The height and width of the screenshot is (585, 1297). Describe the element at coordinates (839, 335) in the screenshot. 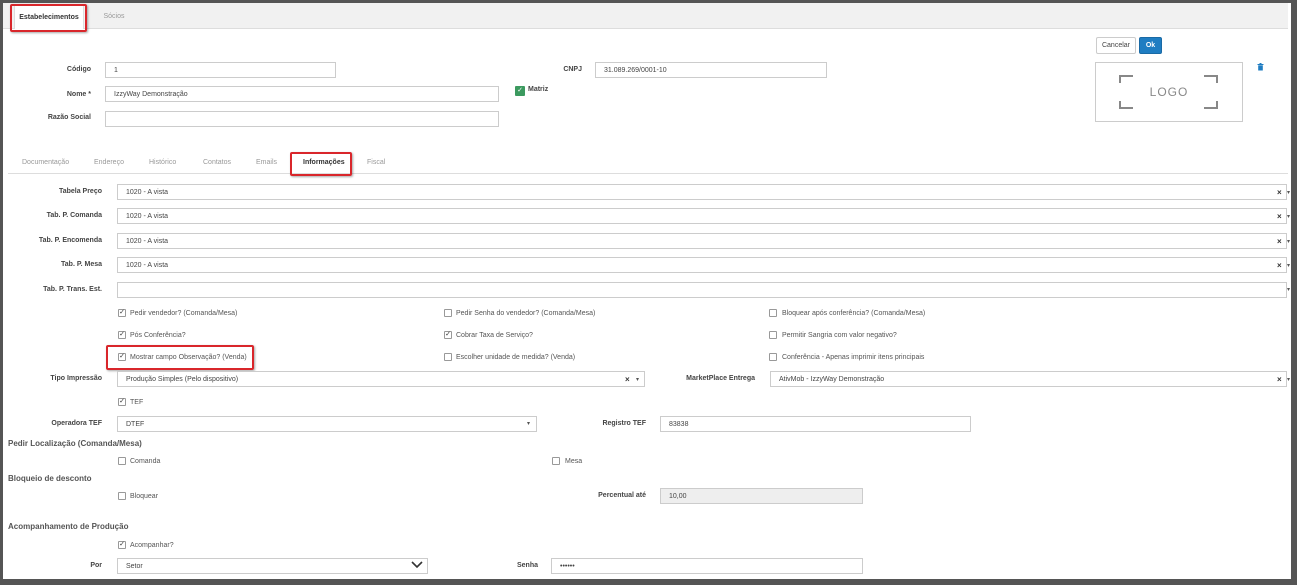

I see `permitir-sangria-label: Permitir Sangria com valor negativo?` at that location.